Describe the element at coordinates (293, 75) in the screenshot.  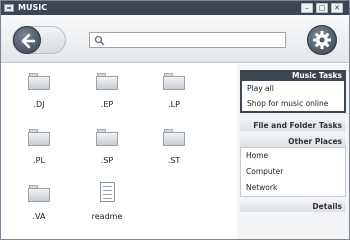
I see `music-tasks-header: Music Tasks` at that location.